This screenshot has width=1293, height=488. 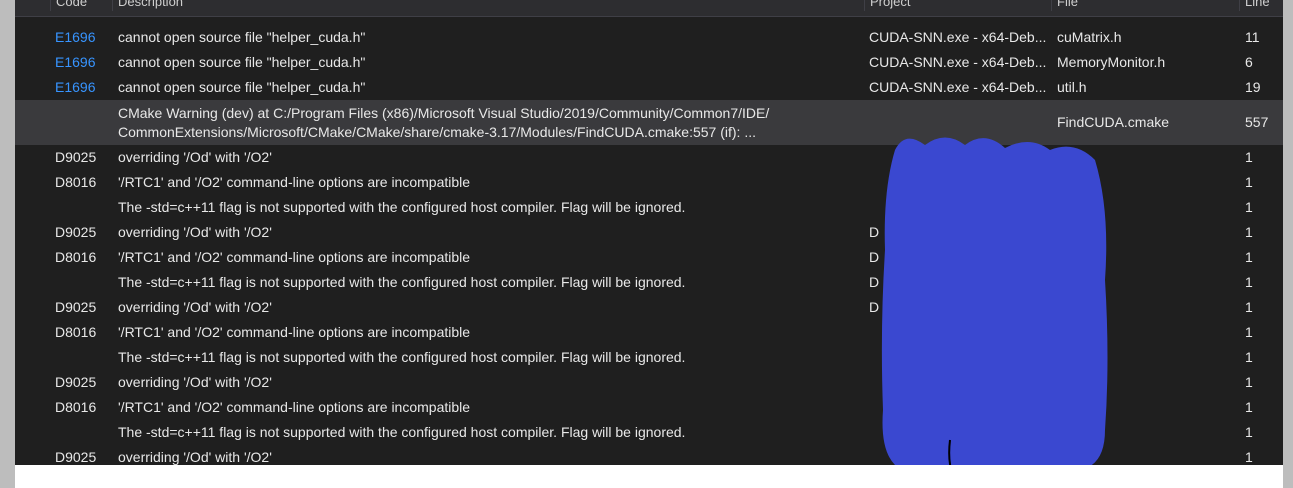 What do you see at coordinates (649, 8) in the screenshot?
I see `error-list-header: Code Description Project File Line` at bounding box center [649, 8].